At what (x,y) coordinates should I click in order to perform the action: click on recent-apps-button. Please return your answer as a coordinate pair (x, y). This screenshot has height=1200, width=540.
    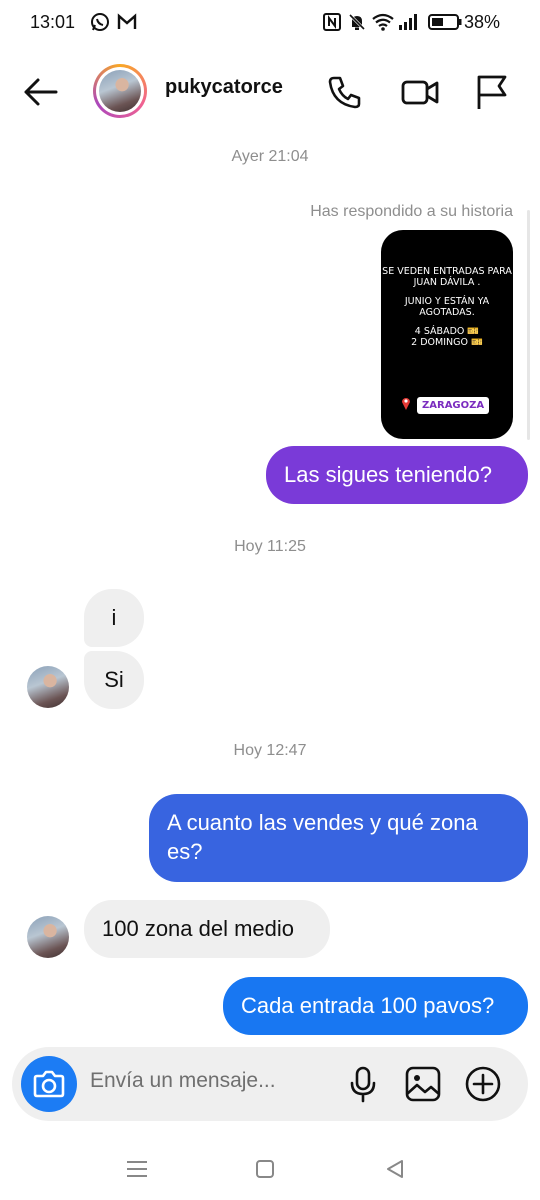
    Looking at the image, I should click on (137, 1169).